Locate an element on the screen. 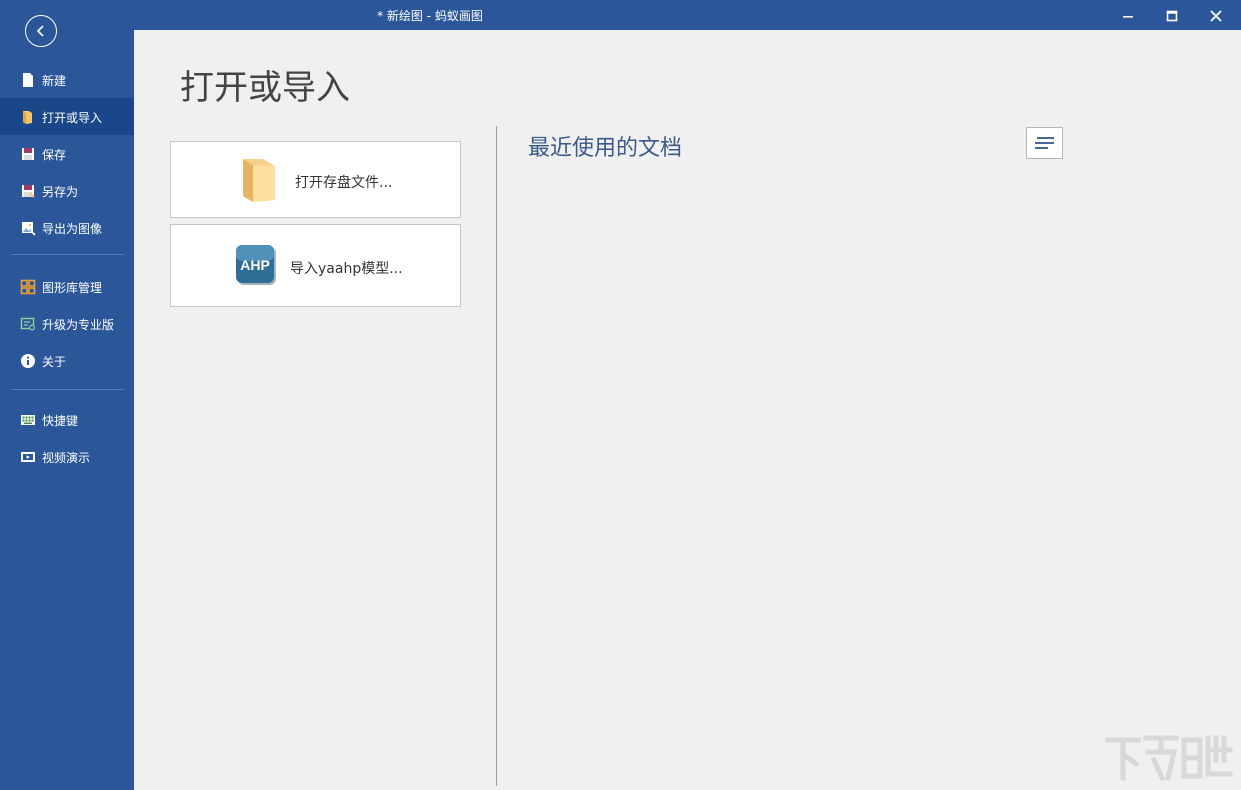 This screenshot has width=1241, height=790. sidebar-item-upgrade: 升级为专业版 is located at coordinates (67, 323).